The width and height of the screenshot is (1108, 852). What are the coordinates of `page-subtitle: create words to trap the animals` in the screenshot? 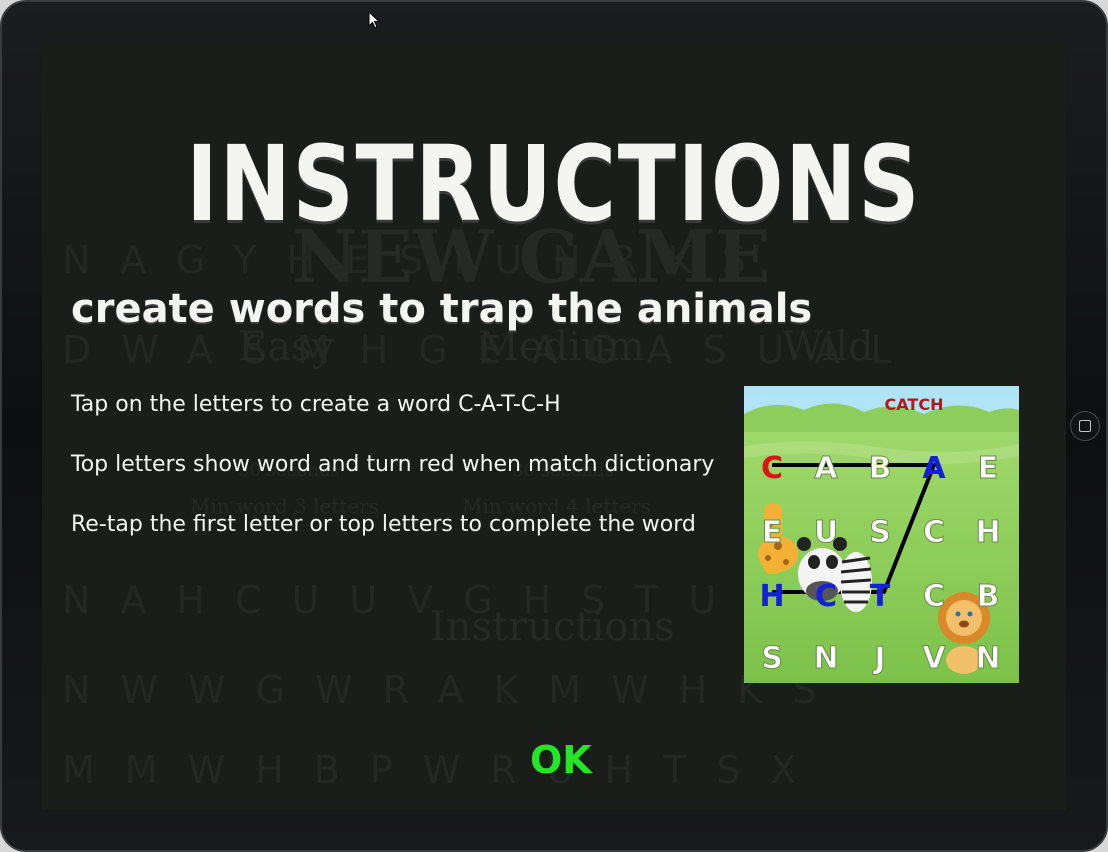 It's located at (442, 309).